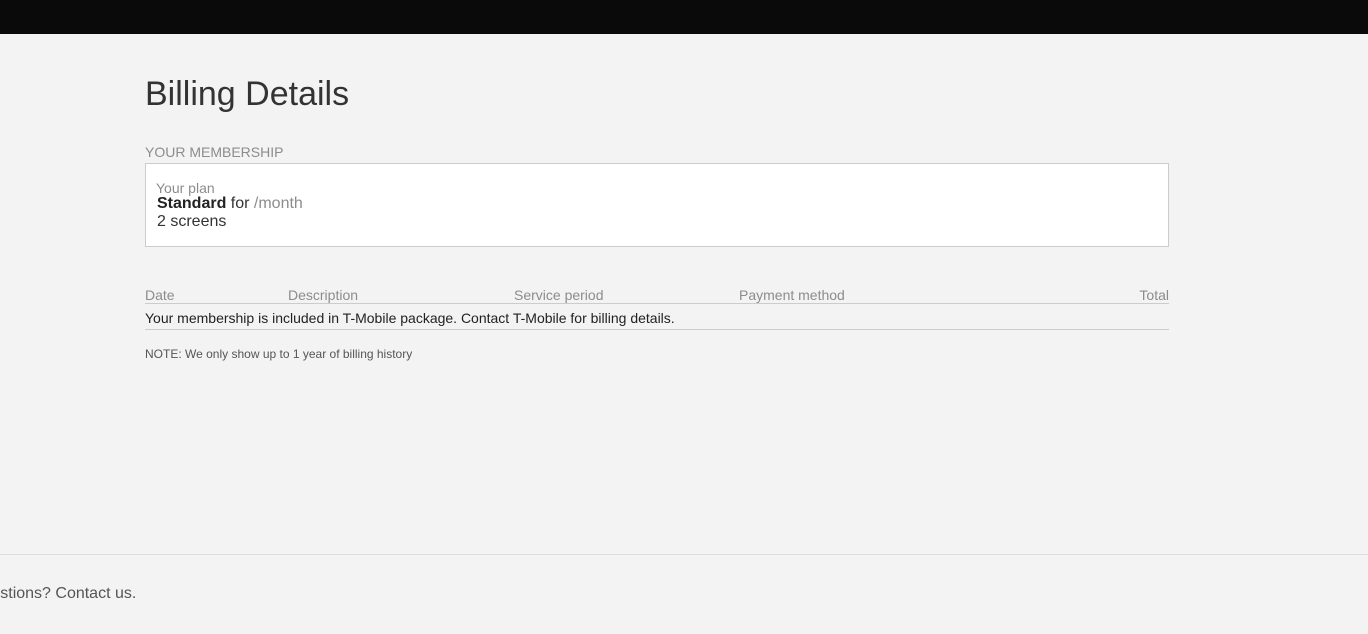  What do you see at coordinates (1154, 295) in the screenshot?
I see `column-header-total: Total` at bounding box center [1154, 295].